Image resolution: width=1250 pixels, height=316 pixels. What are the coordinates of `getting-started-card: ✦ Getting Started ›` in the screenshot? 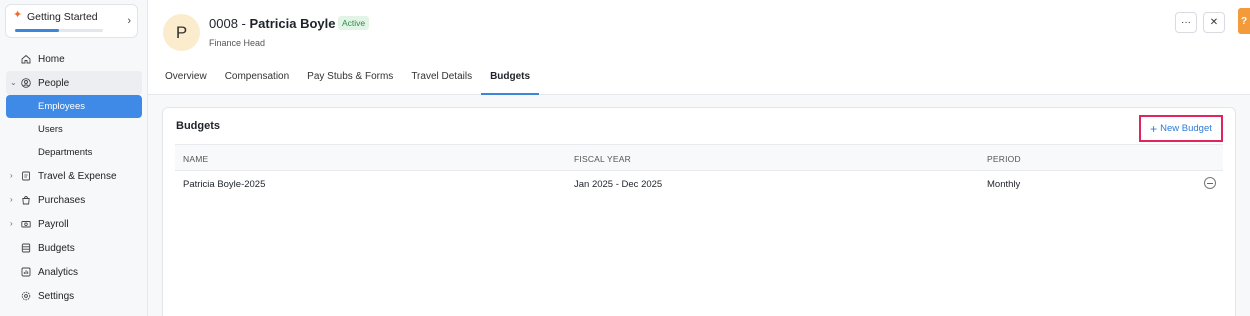 It's located at (71, 21).